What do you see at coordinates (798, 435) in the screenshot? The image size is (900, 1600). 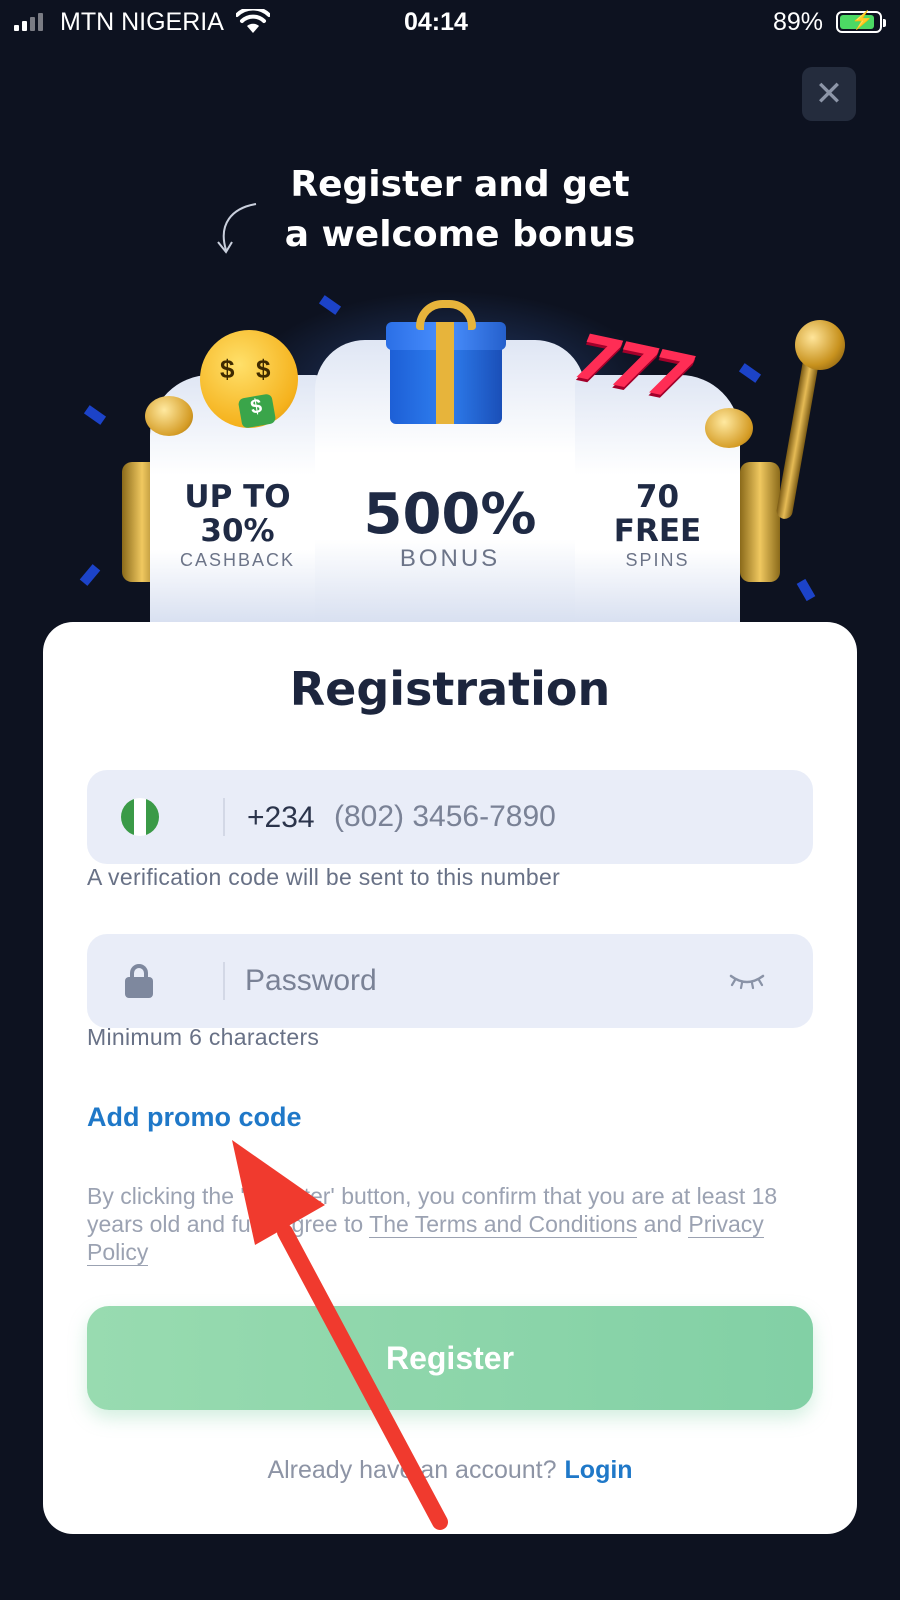 I see `slot-lever` at bounding box center [798, 435].